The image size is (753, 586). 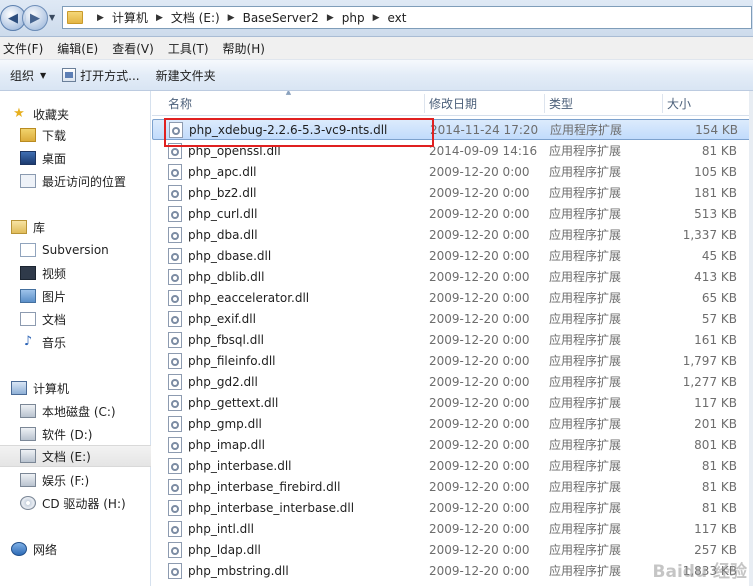 I want to click on file-row: php_exif.dll 2009-12-20 0:00 应用程序扩展 57 KB, so click(x=452, y=318).